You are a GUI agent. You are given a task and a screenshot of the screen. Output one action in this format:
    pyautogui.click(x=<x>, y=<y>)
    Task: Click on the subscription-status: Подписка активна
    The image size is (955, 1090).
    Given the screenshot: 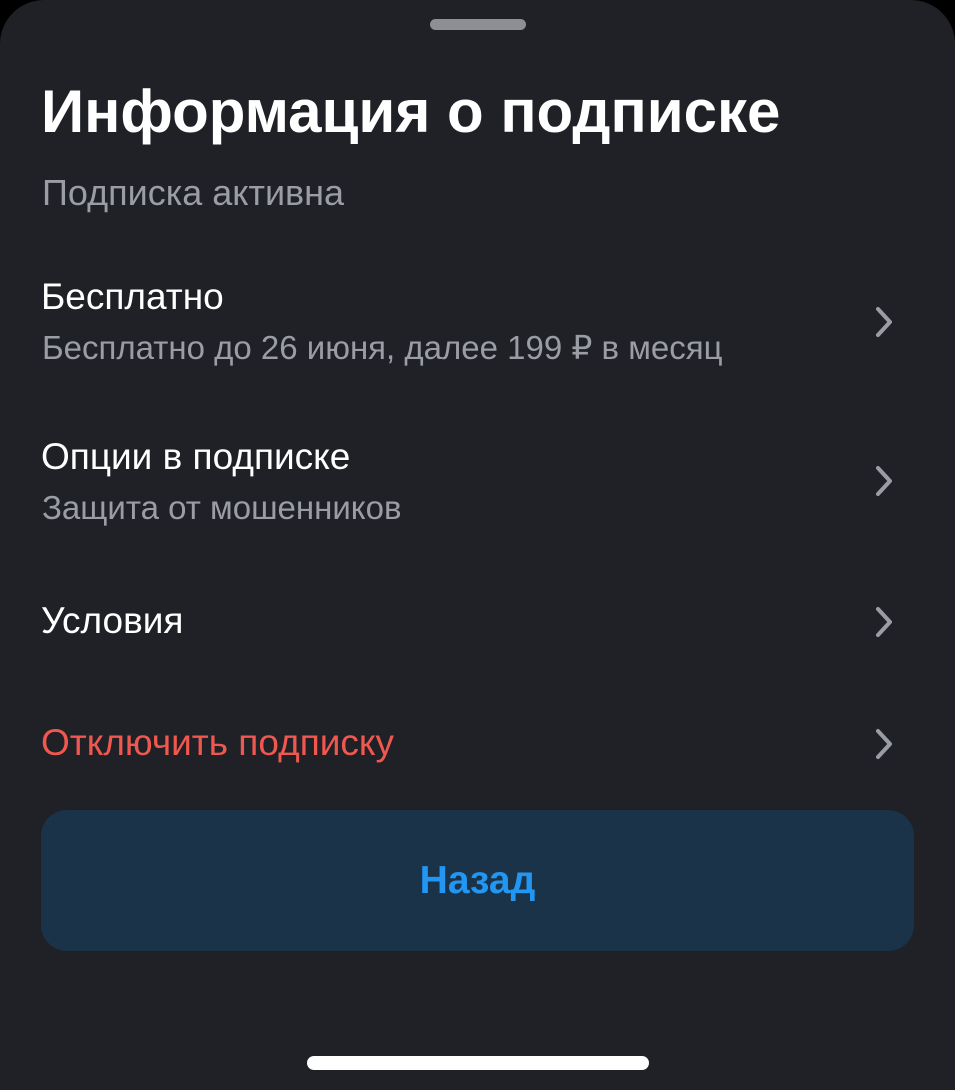 What is the action you would take?
    pyautogui.click(x=193, y=192)
    